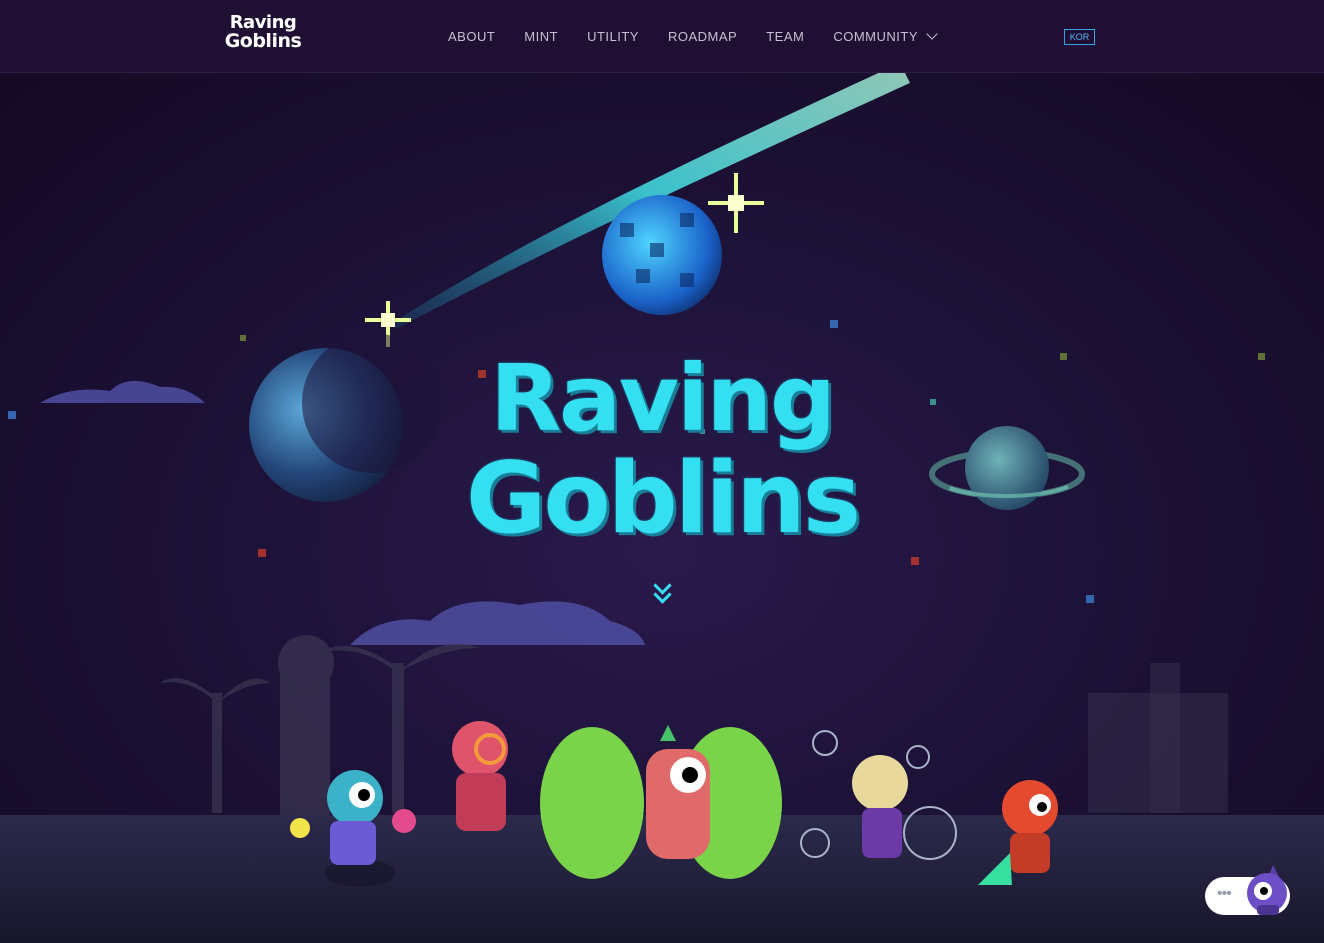  I want to click on nav-mint: MINT, so click(541, 36).